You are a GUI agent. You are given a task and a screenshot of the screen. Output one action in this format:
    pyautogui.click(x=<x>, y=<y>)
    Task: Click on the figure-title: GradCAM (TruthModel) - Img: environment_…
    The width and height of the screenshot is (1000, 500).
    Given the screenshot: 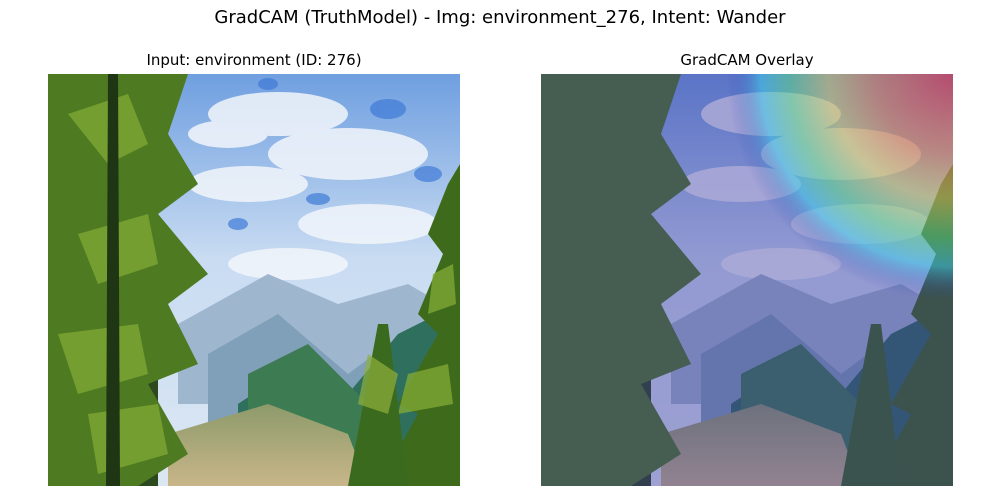 What is the action you would take?
    pyautogui.click(x=500, y=17)
    